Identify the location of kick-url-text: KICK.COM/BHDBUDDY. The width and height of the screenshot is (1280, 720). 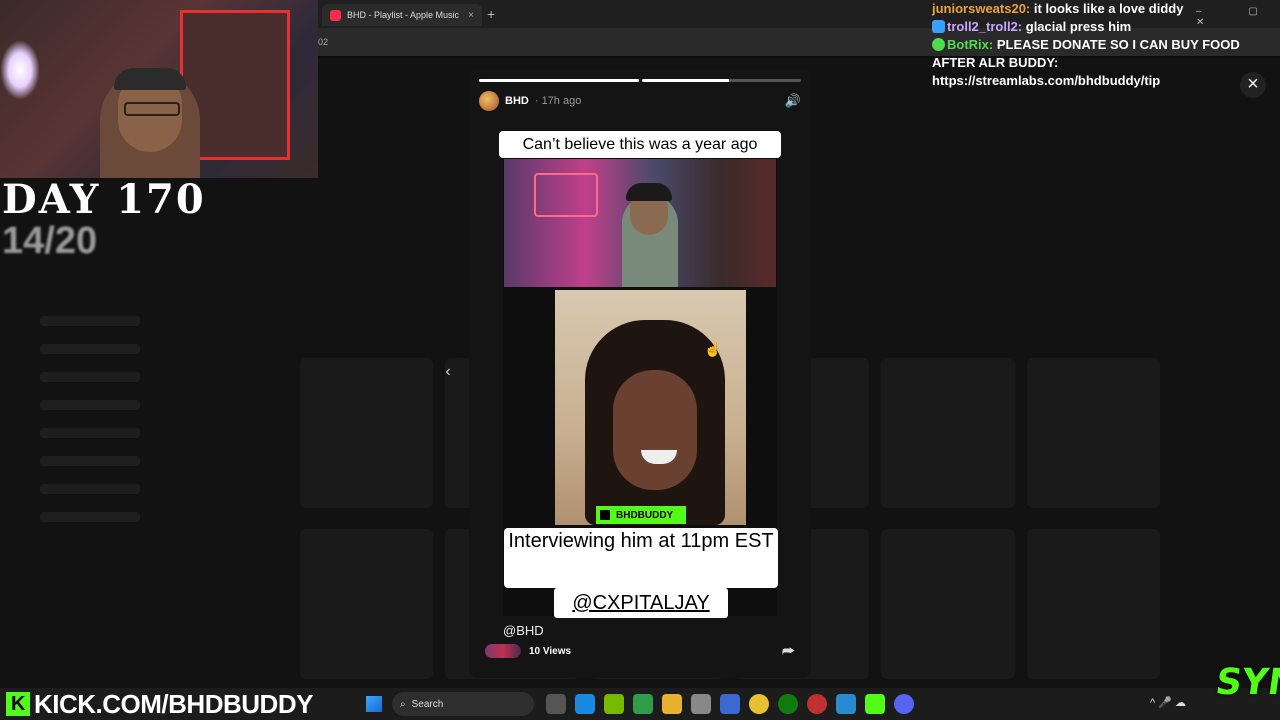
(173, 703).